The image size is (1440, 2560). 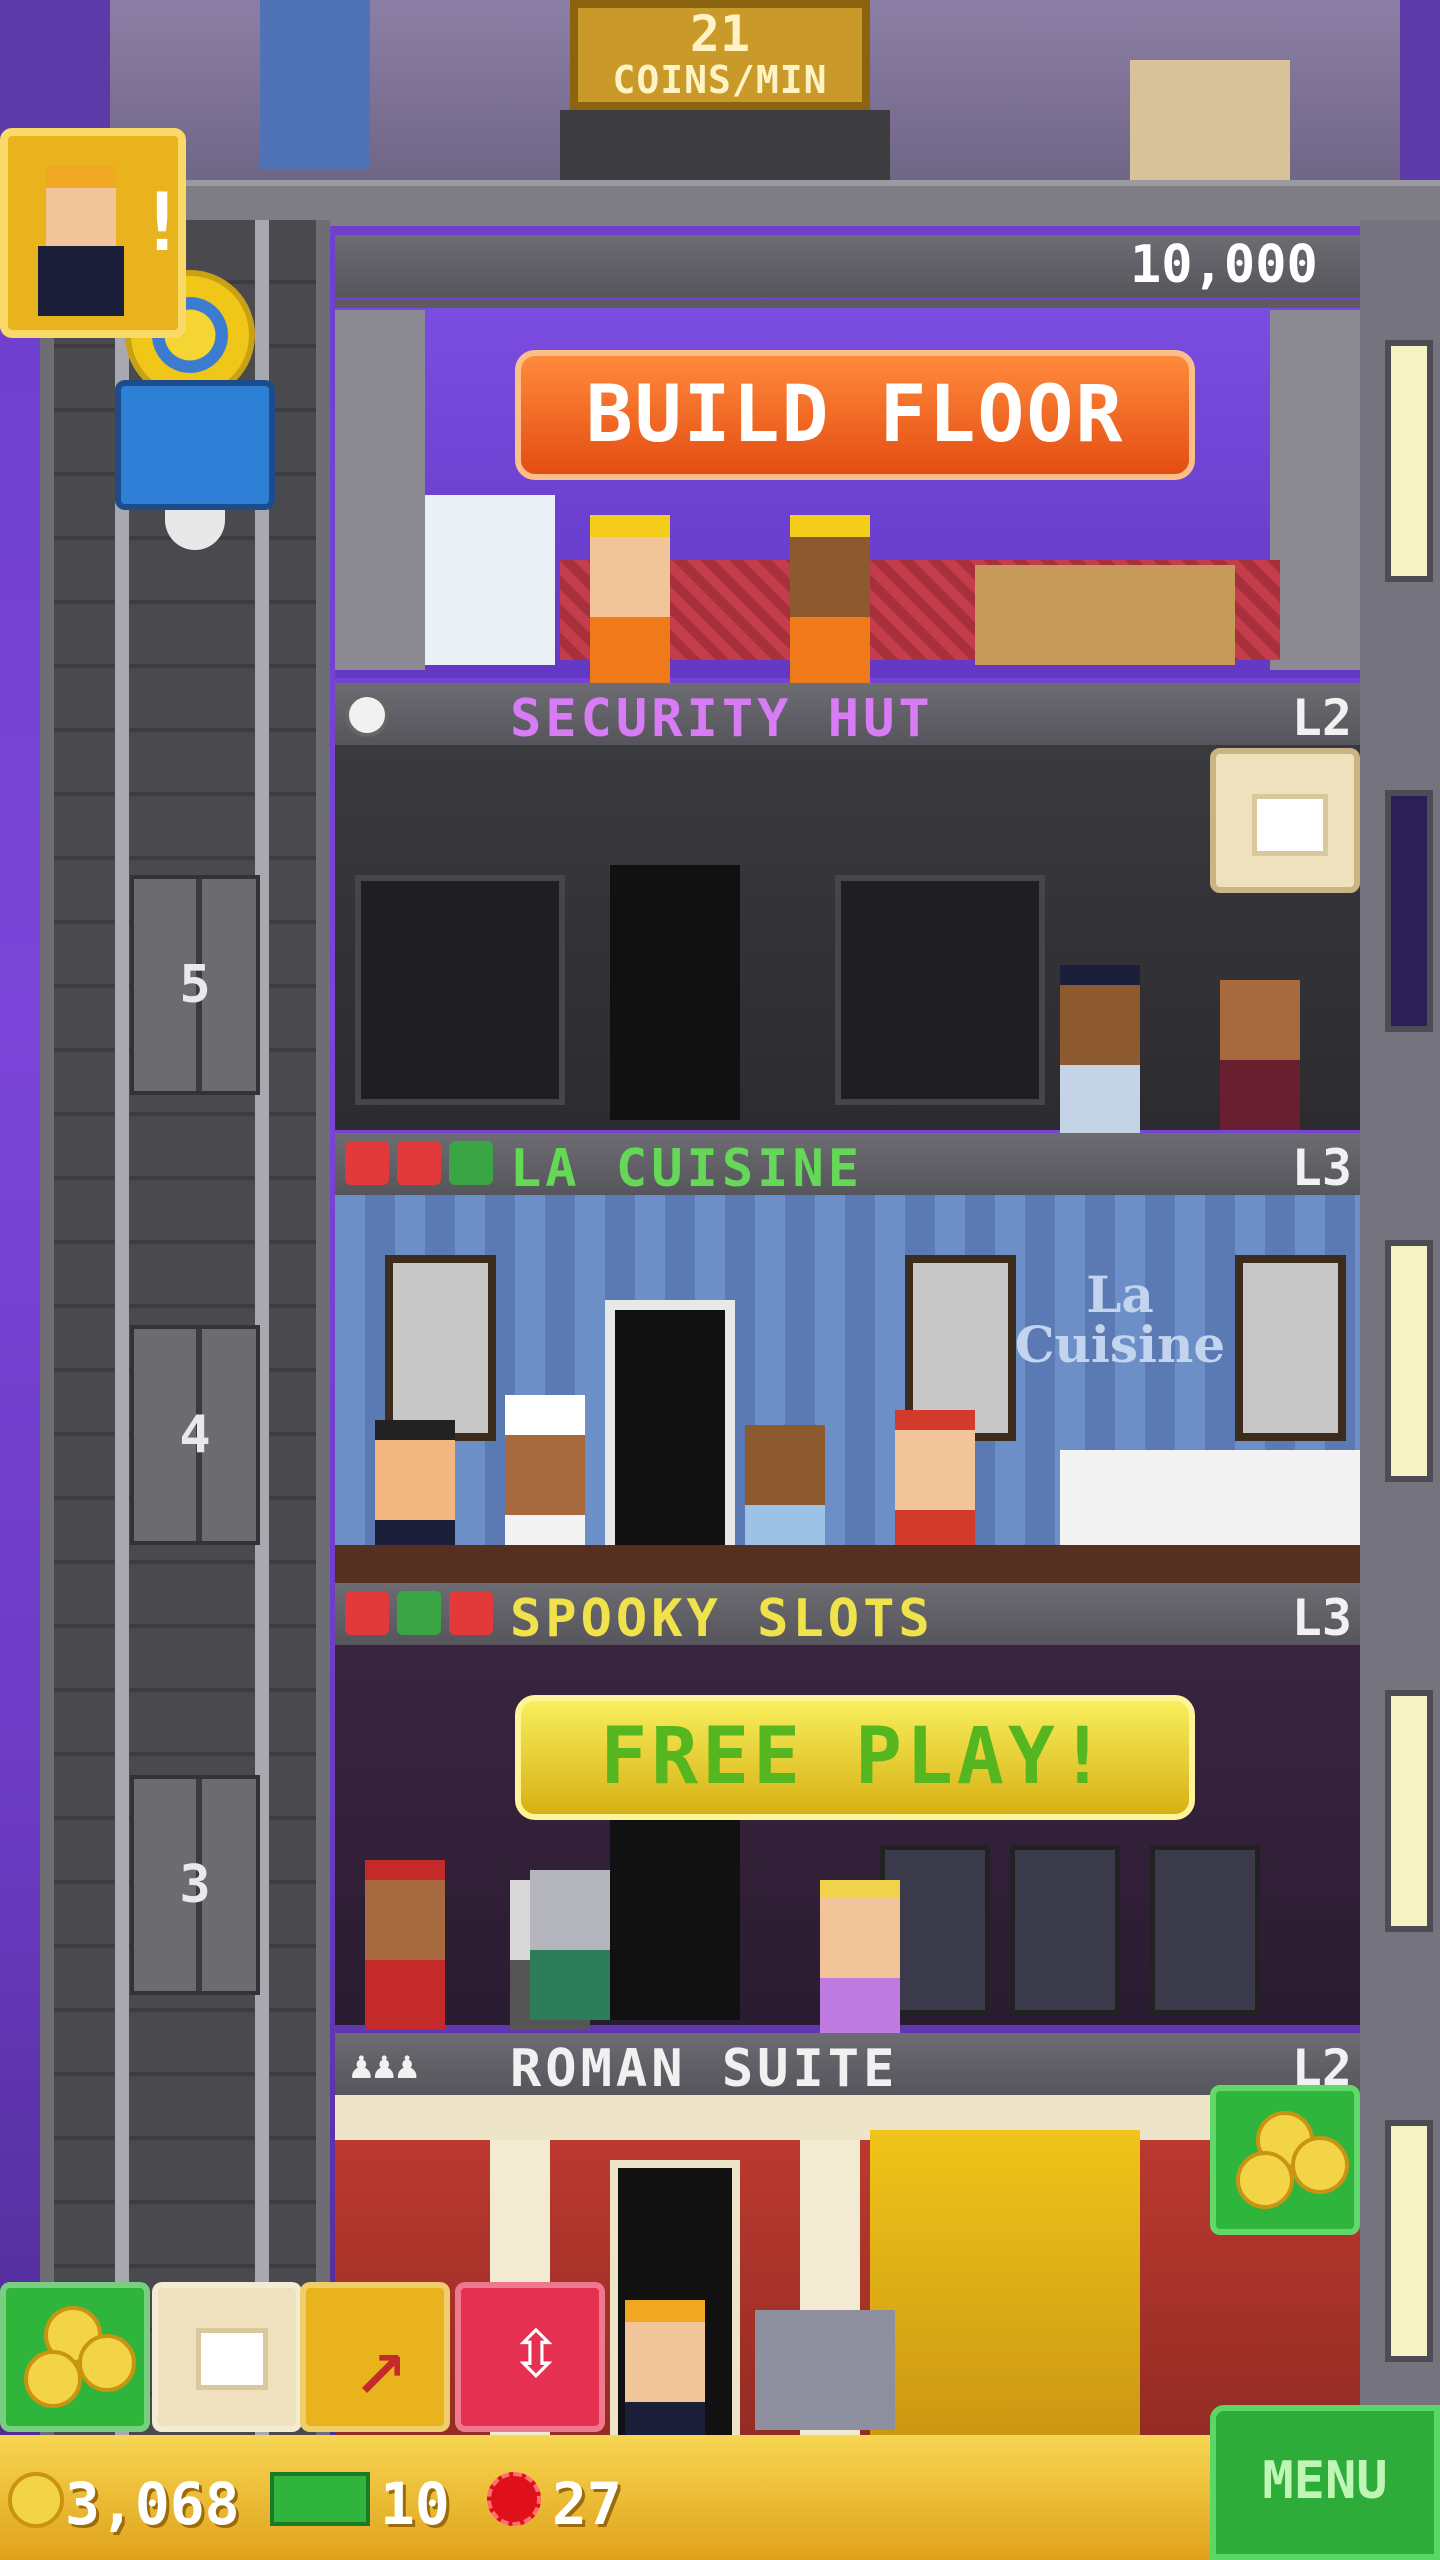 I want to click on suite-curtain, so click(x=1005, y=2295).